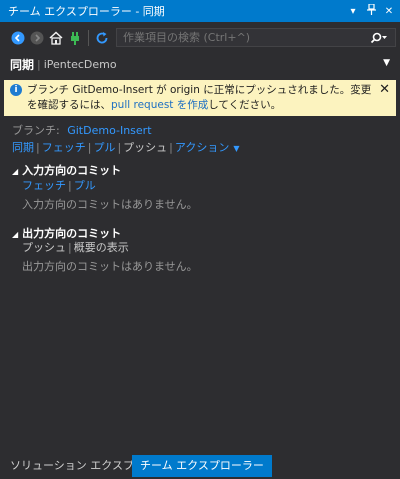  Describe the element at coordinates (37, 38) in the screenshot. I see `forward-icon` at that location.